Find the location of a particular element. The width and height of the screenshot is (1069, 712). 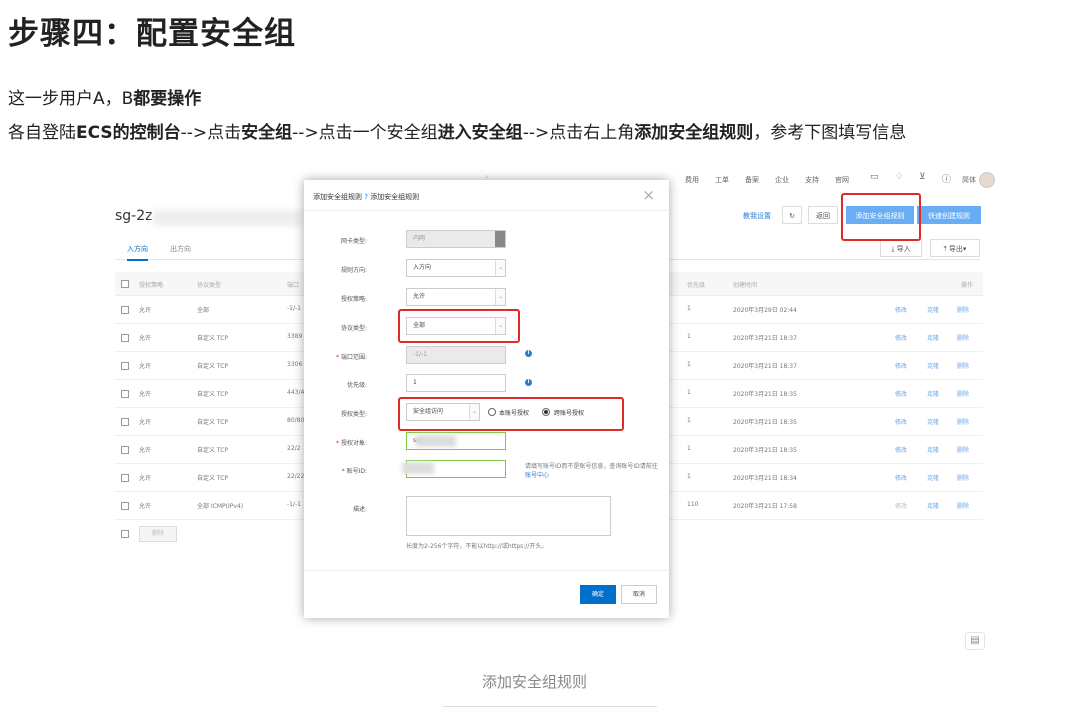

dialog-help-link: 添加安全组规则 is located at coordinates (394, 197).